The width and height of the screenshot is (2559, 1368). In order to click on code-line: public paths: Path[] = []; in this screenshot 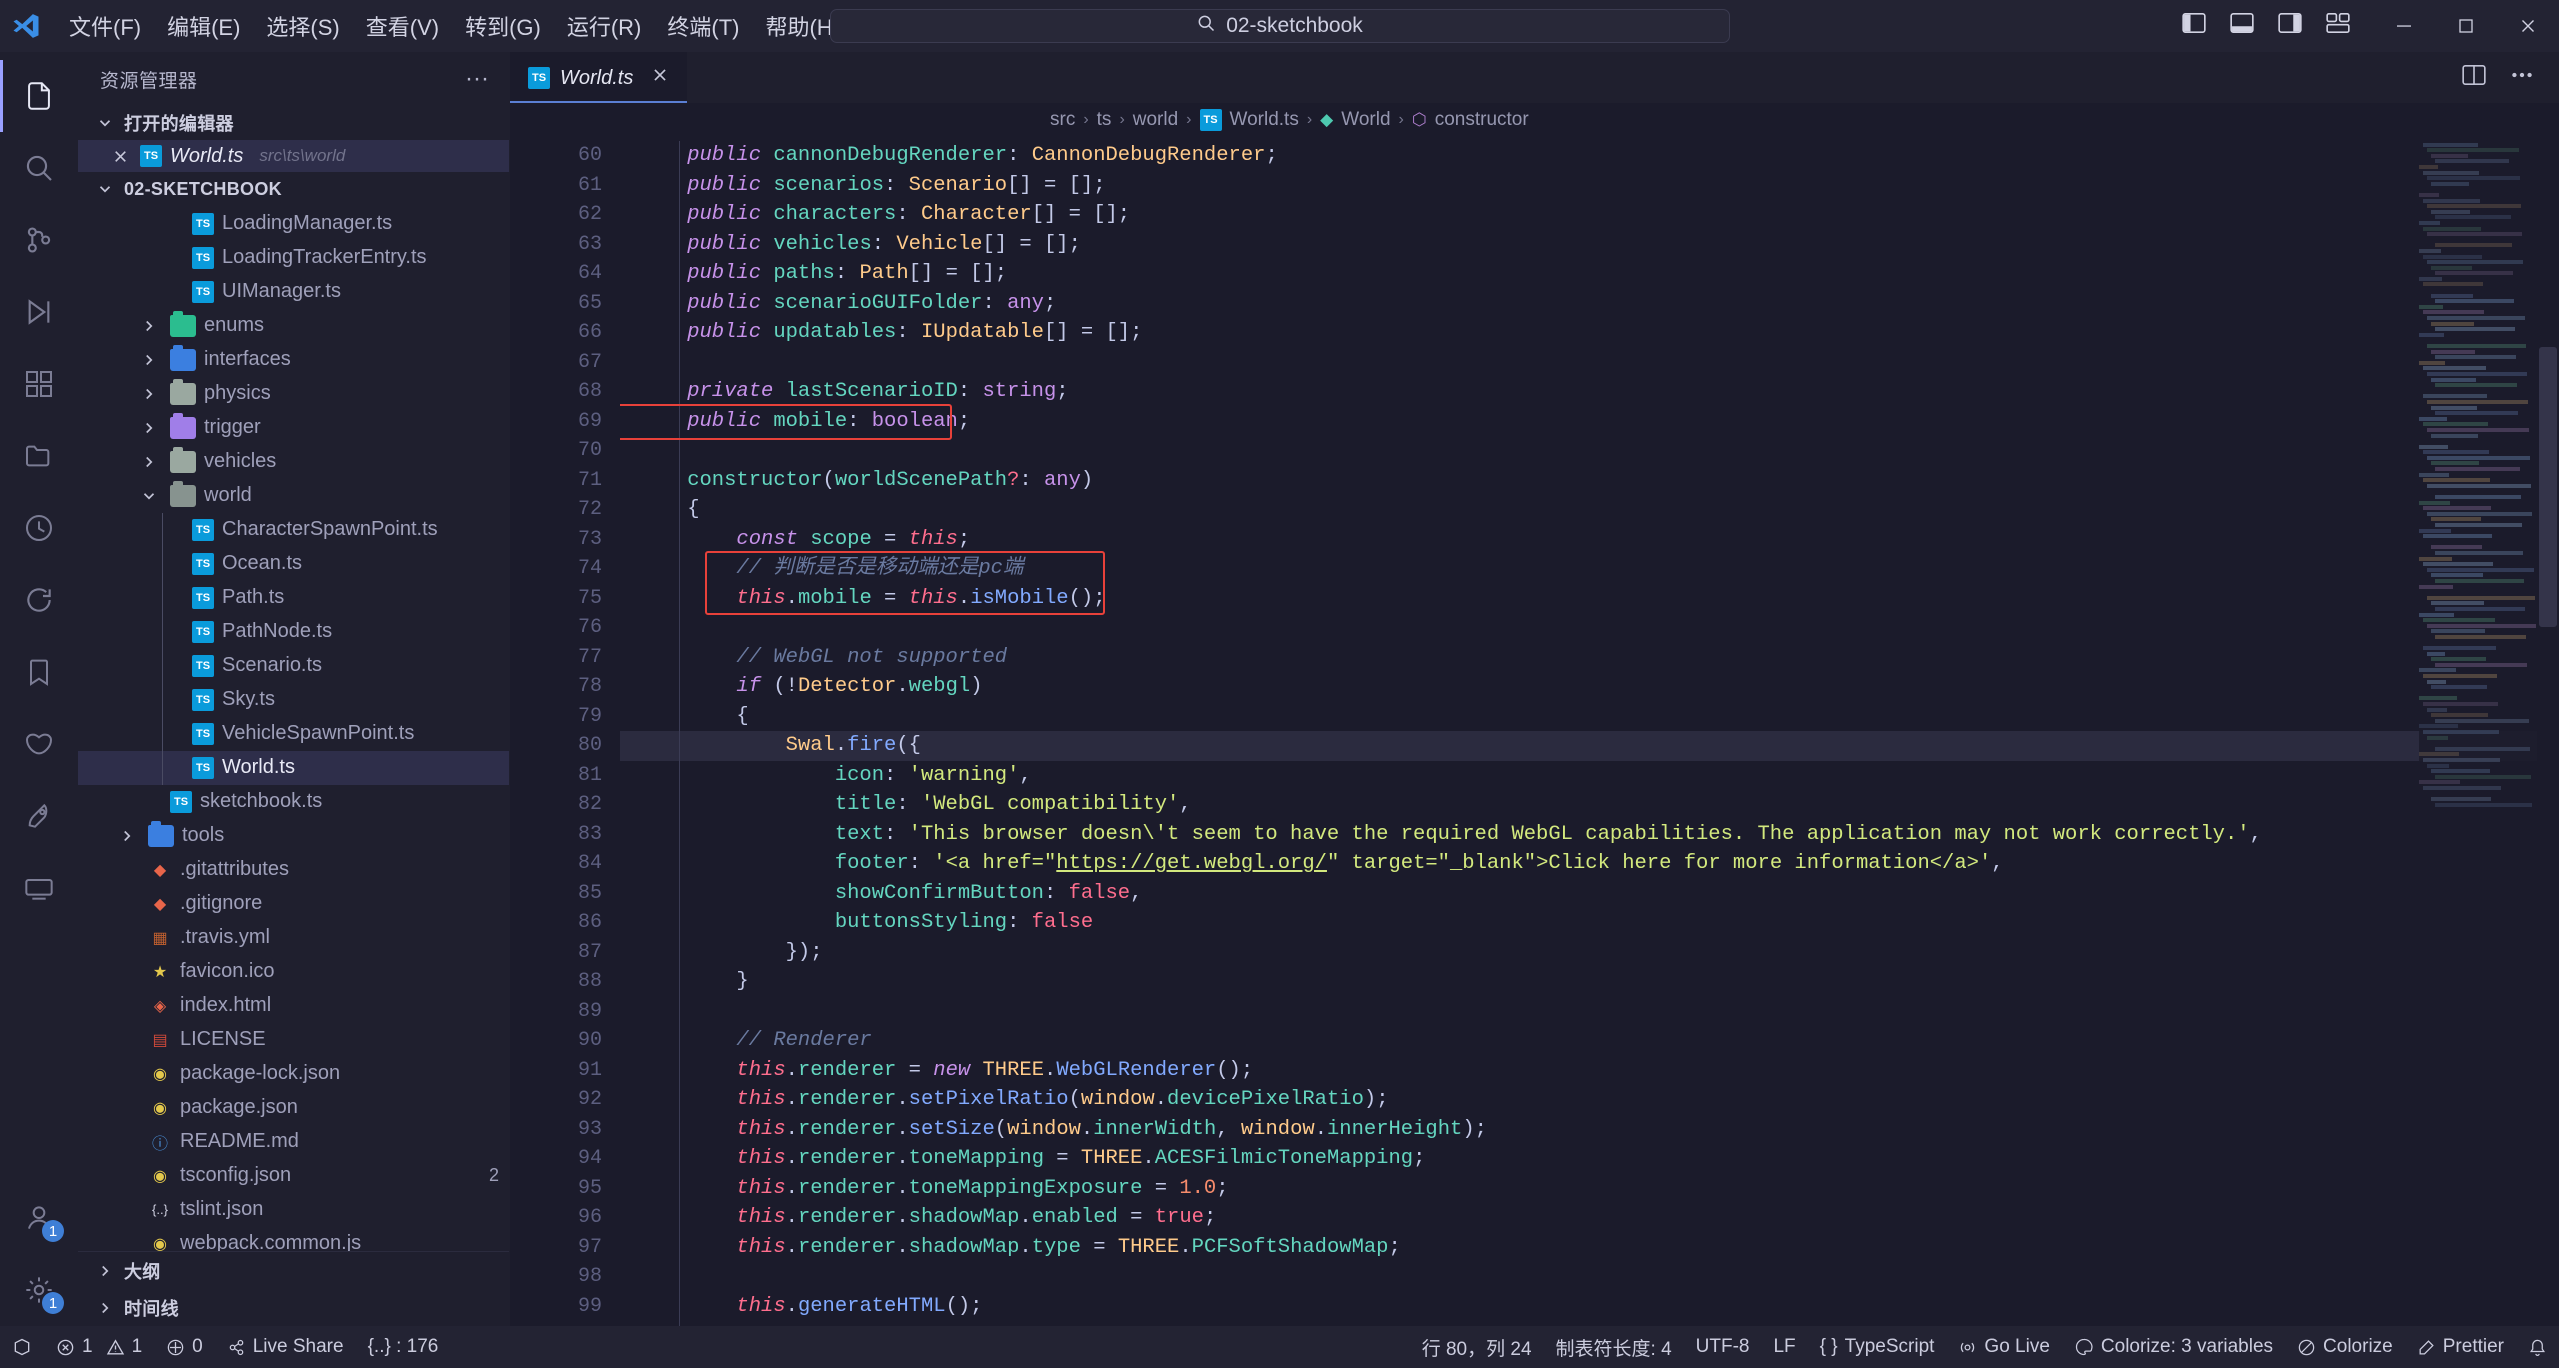, I will do `click(1589, 274)`.